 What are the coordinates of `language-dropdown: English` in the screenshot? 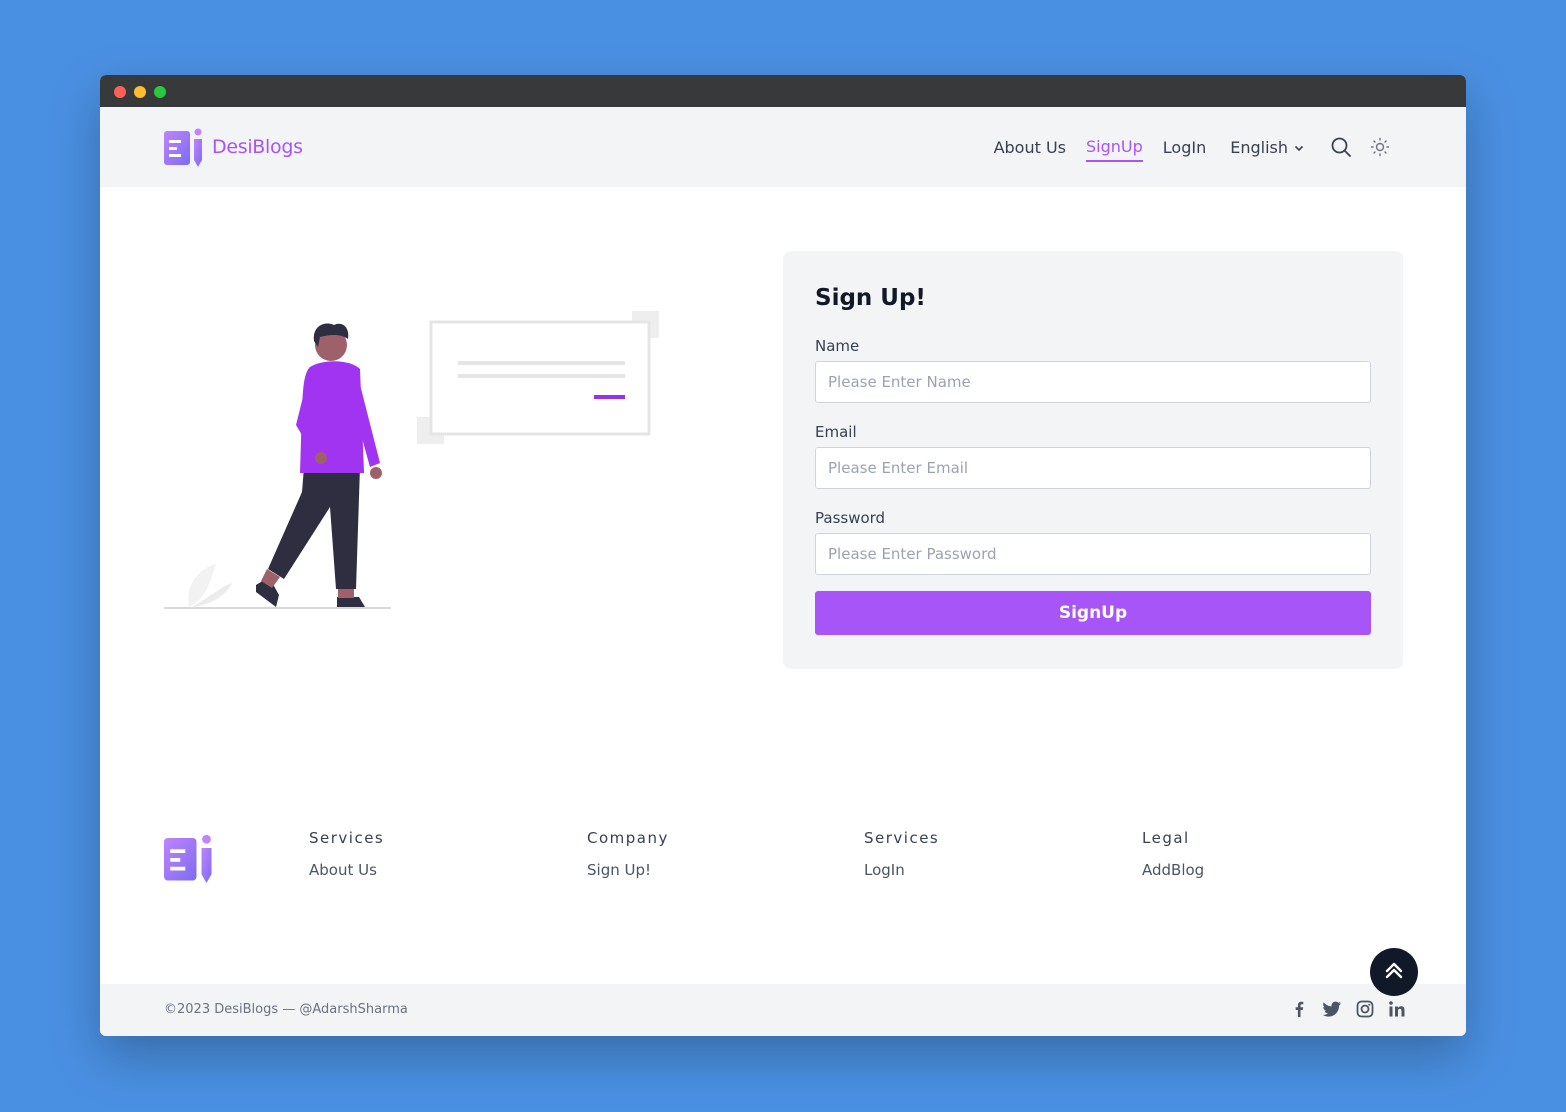 It's located at (1267, 147).